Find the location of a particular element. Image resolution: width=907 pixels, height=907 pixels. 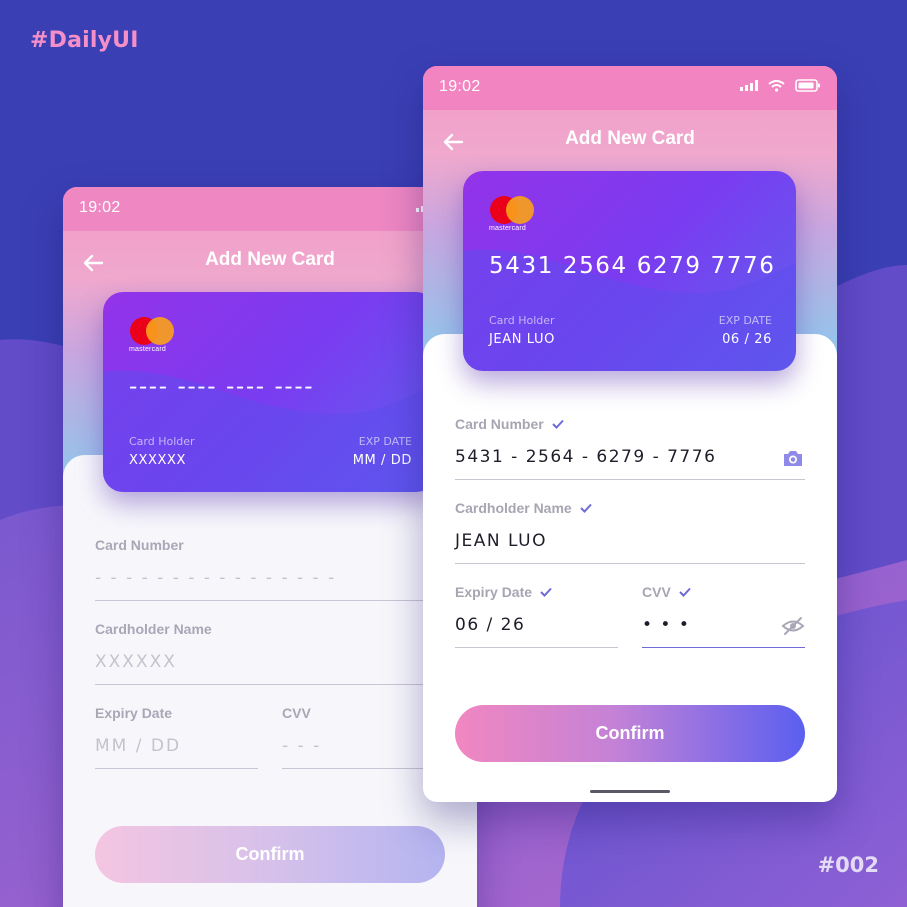

card-exp-value: MM / DD is located at coordinates (382, 460).